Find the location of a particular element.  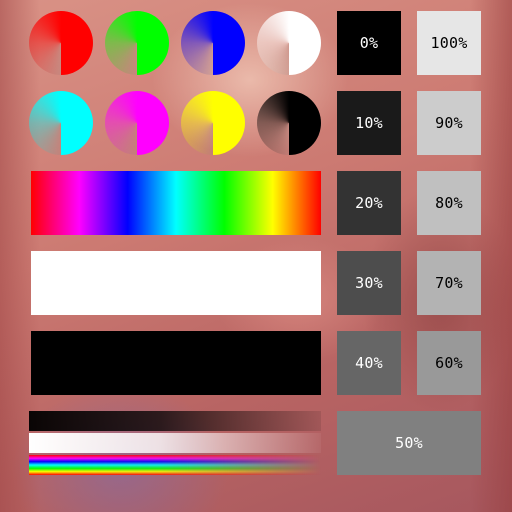

gray-swatch-30-label: 30% is located at coordinates (369, 283).